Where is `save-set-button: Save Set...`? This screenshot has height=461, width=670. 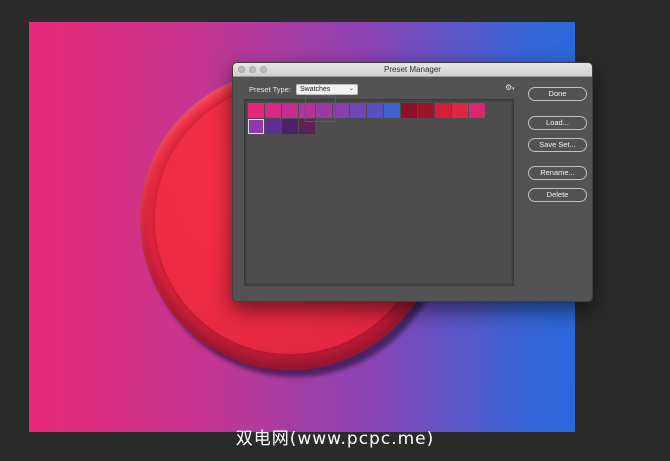
save-set-button: Save Set... is located at coordinates (557, 145).